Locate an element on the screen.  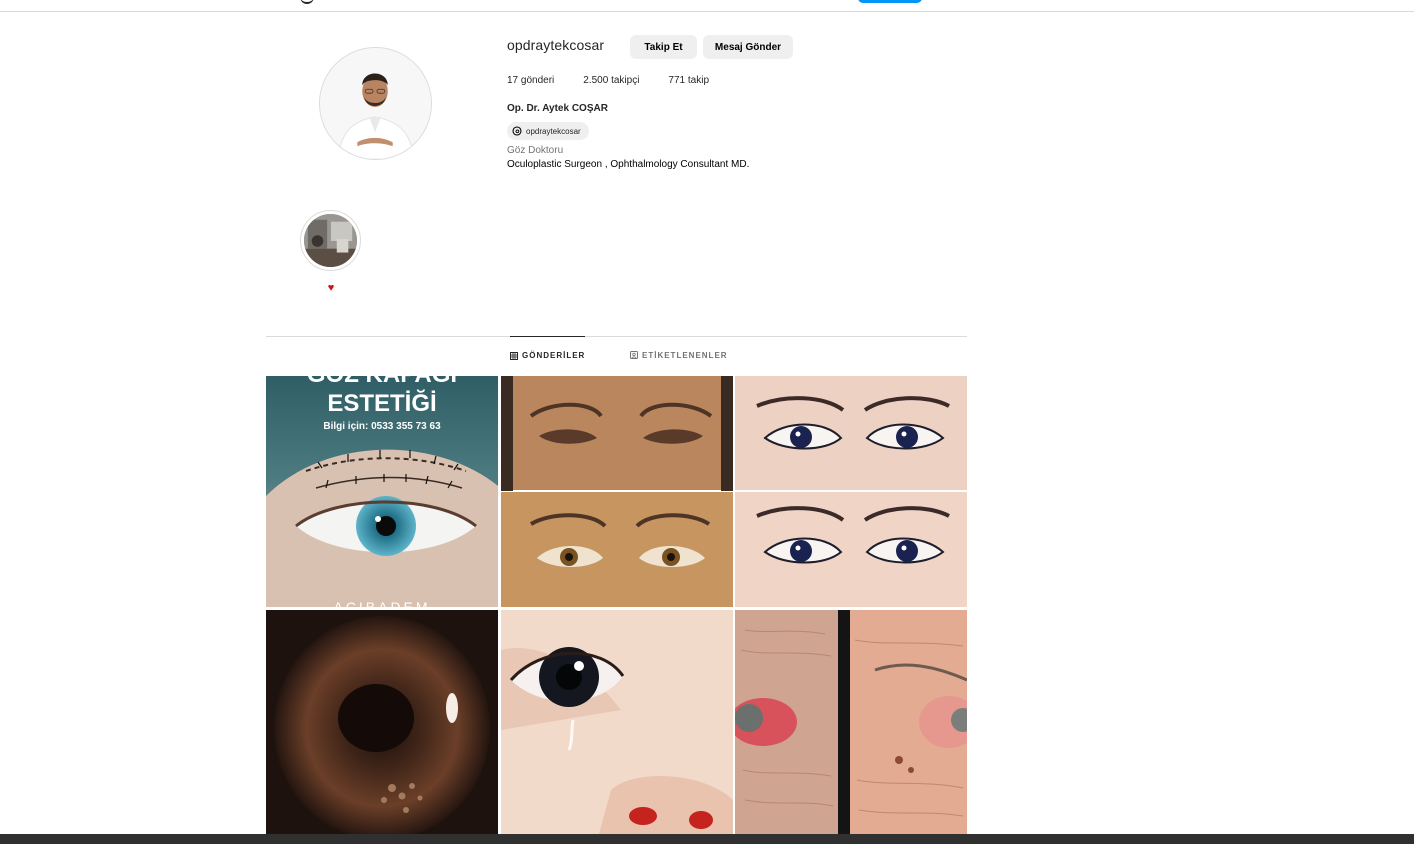
story-highlight is located at coordinates (330, 240).